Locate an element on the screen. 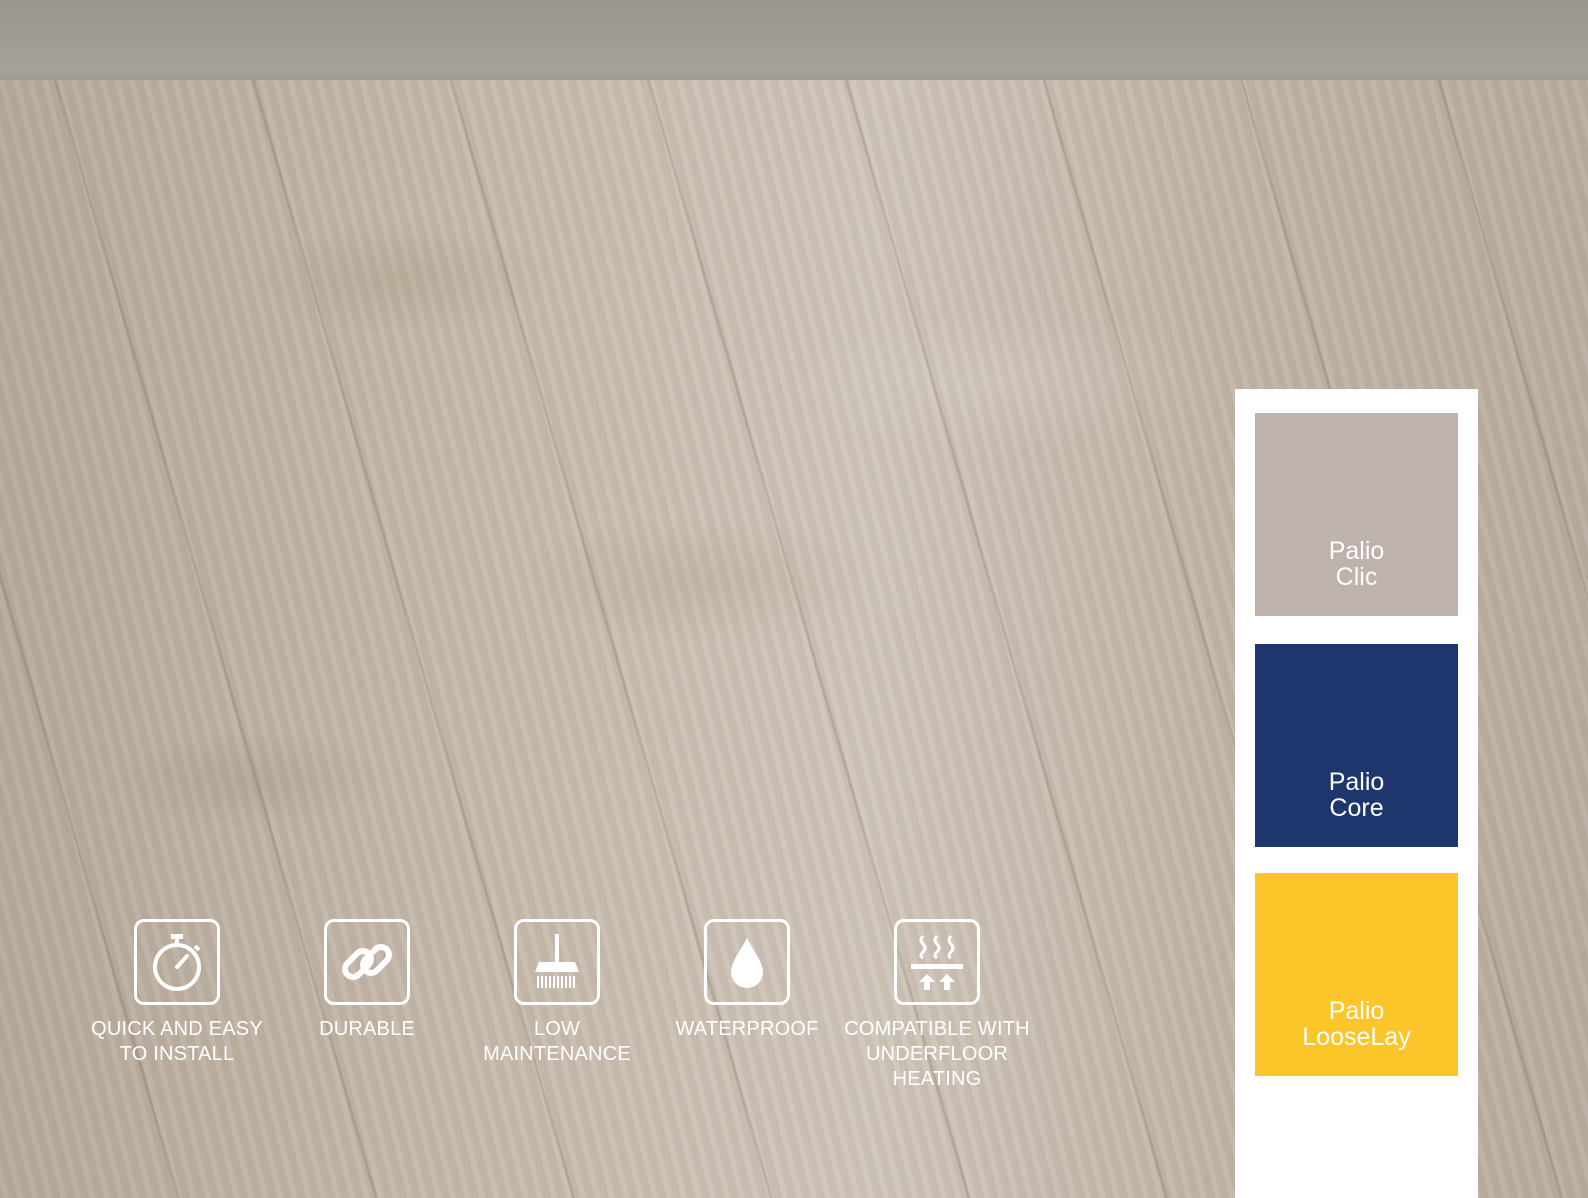 The height and width of the screenshot is (1198, 1588). product-range-panel: Palio Clic Palio Core Palio LooseLay is located at coordinates (1356, 793).